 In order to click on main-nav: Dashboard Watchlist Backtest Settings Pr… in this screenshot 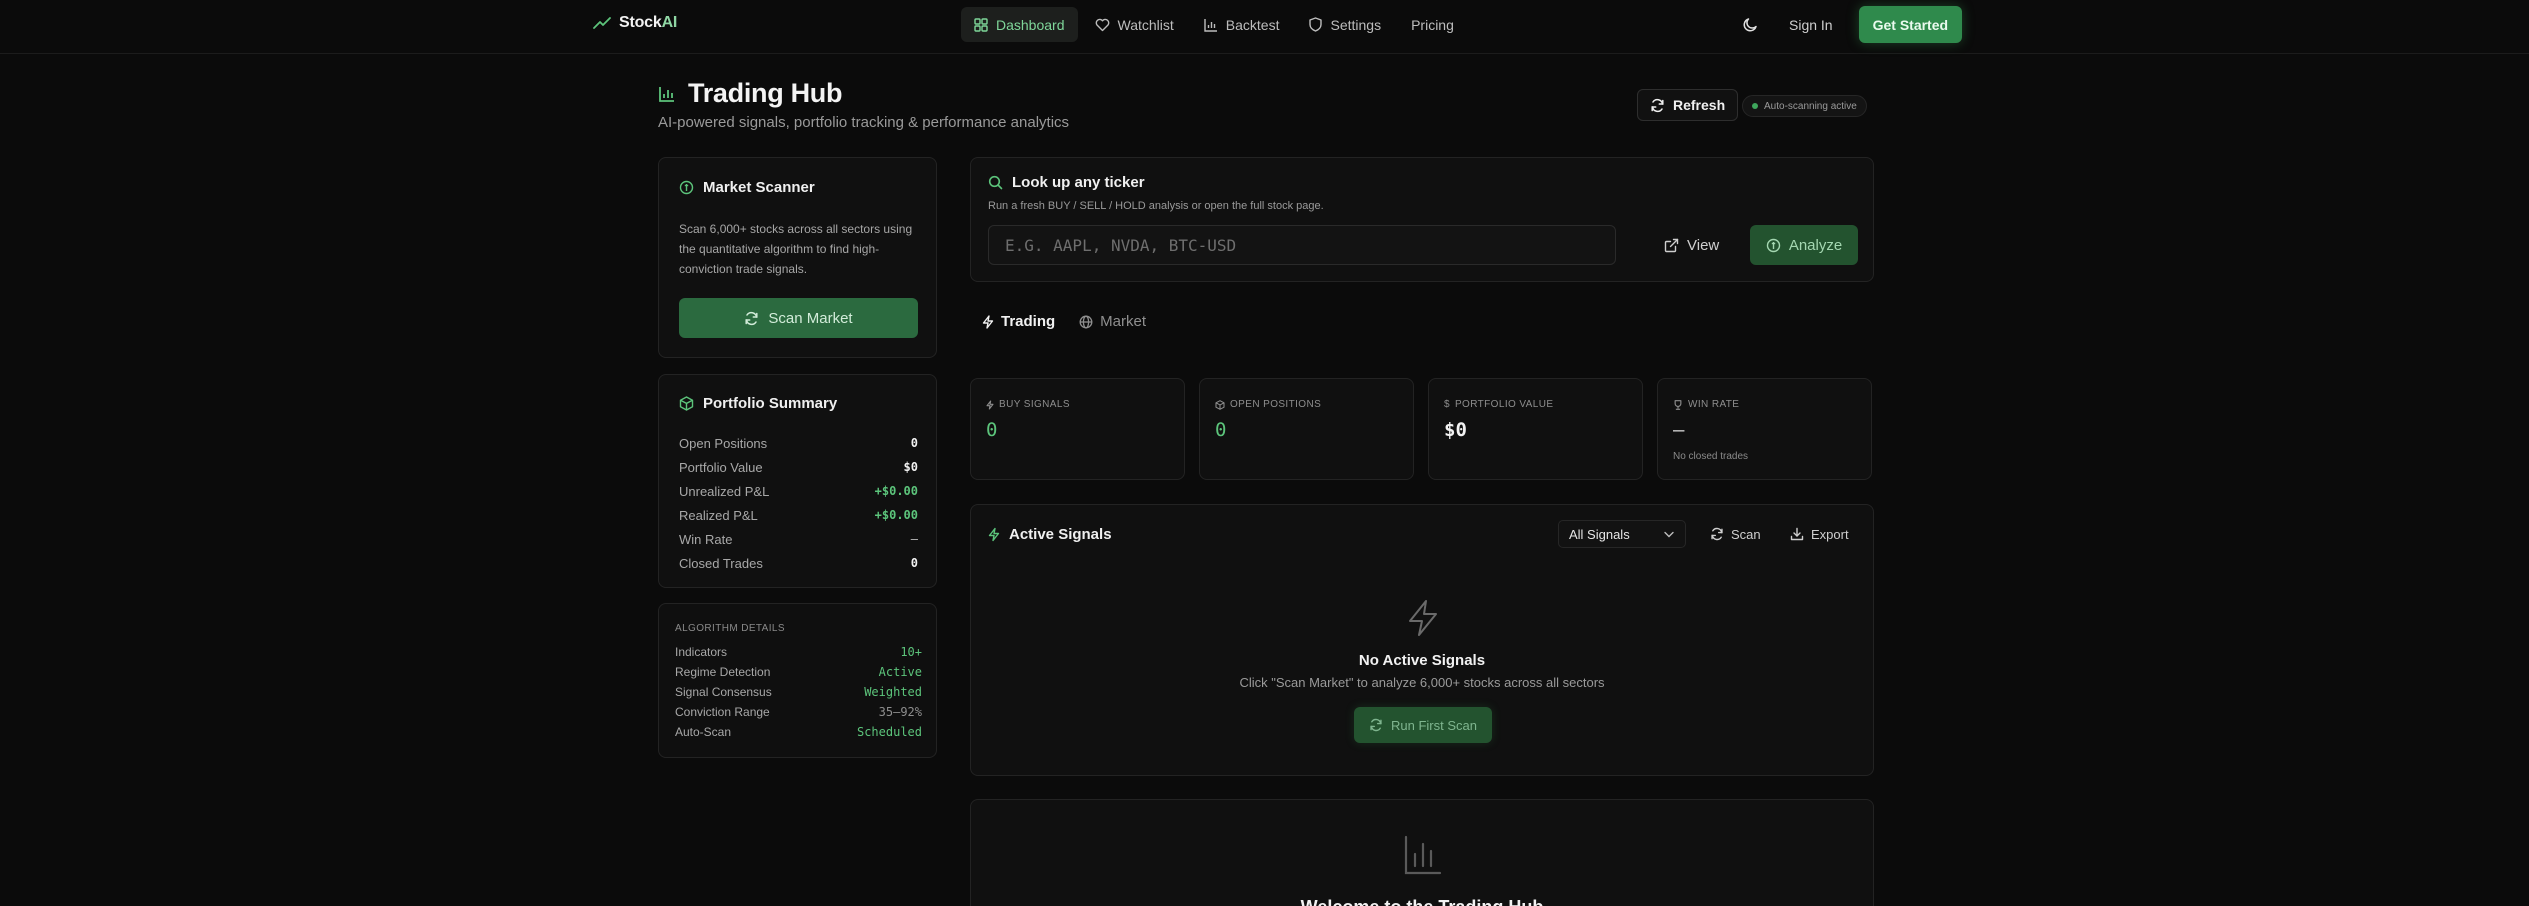, I will do `click(1214, 24)`.